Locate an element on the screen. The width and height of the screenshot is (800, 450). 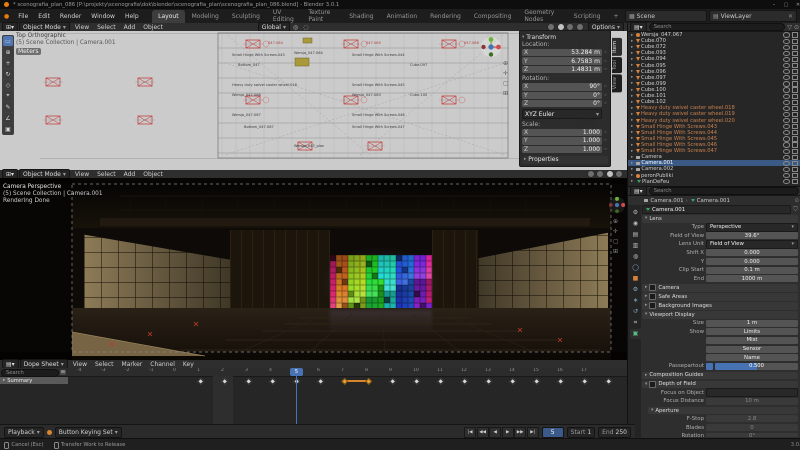
maximize-button: ▢ is located at coordinates (786, 4).